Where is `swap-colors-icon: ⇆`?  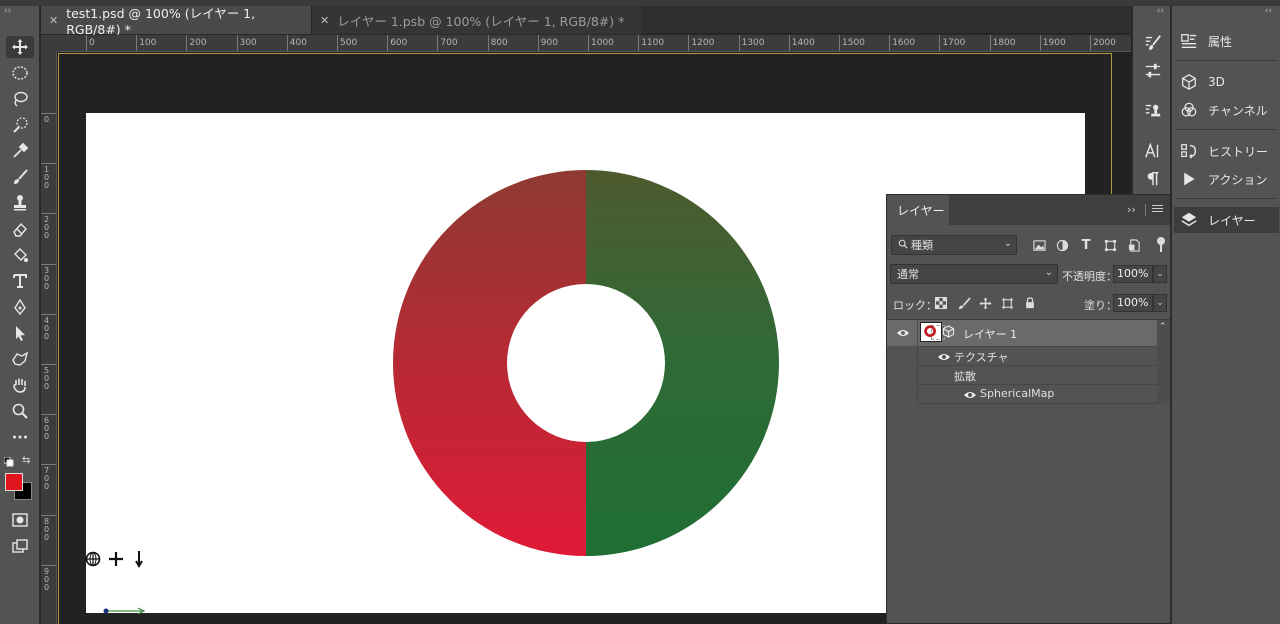
swap-colors-icon: ⇆ is located at coordinates (28, 461).